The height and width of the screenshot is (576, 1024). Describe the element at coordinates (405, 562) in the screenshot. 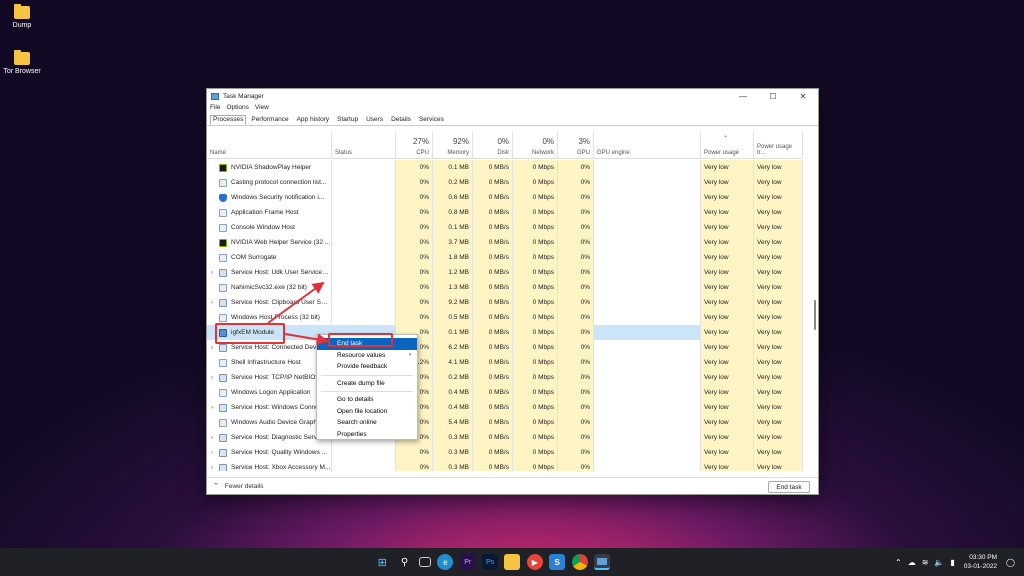

I see `search-icon: ⚲` at that location.